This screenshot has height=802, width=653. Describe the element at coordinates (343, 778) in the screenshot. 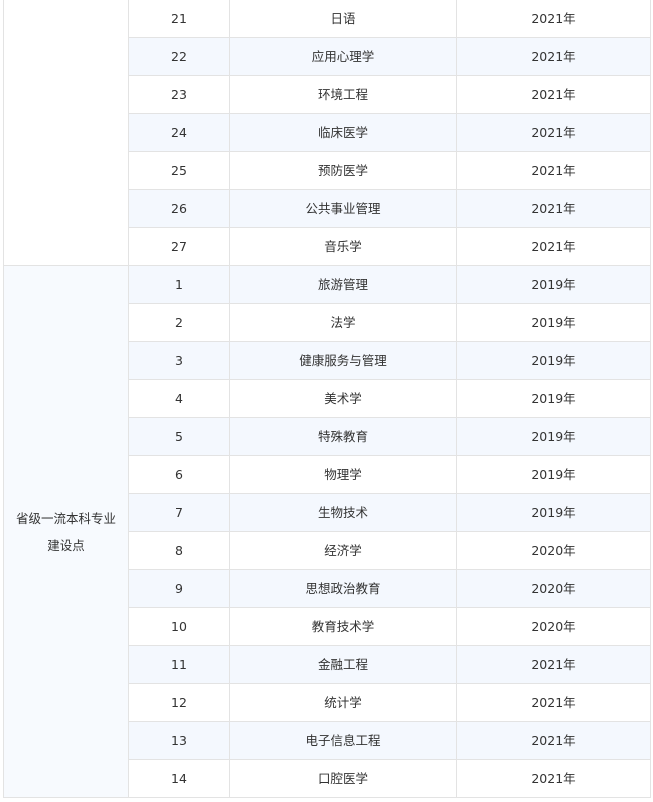

I see `major-cell: 口腔医学` at that location.